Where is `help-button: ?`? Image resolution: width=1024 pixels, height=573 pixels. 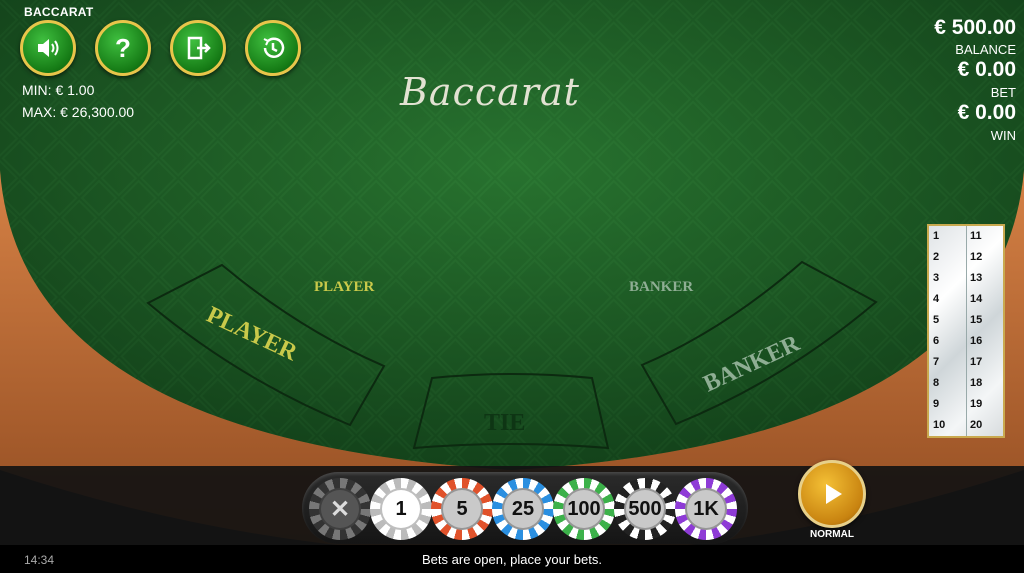 help-button: ? is located at coordinates (123, 48).